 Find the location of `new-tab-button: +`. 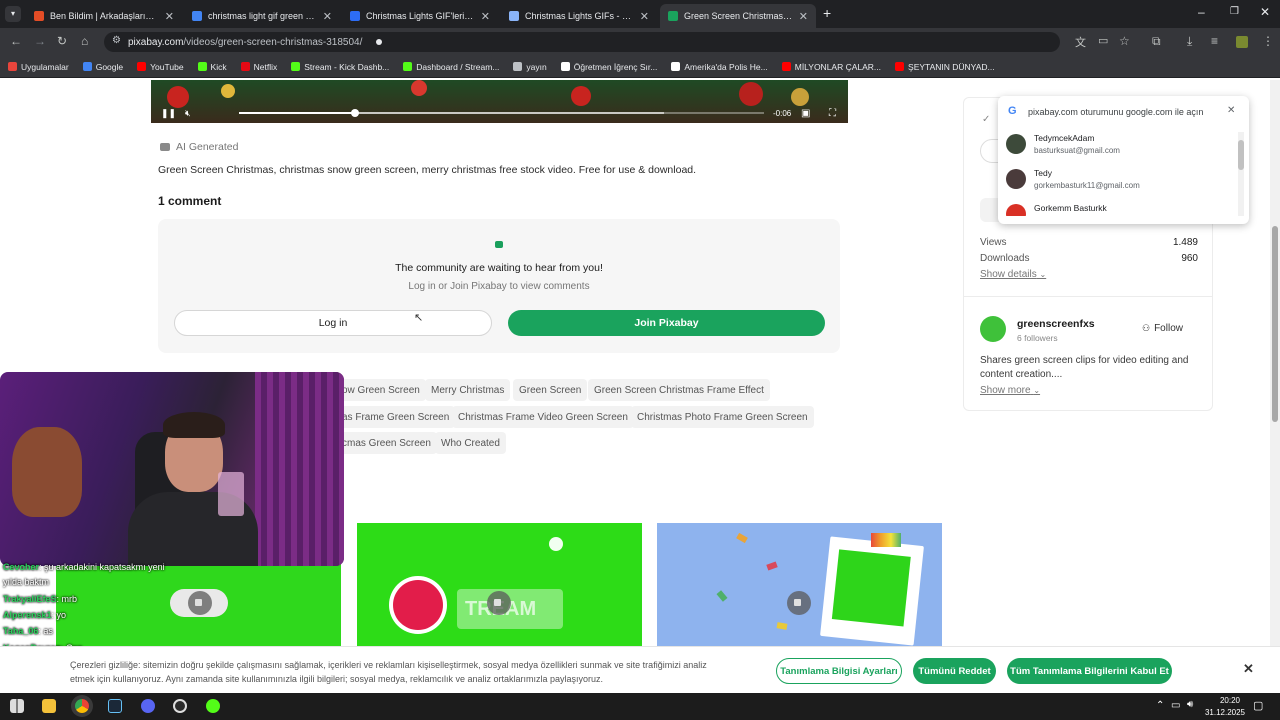

new-tab-button: + is located at coordinates (827, 13).